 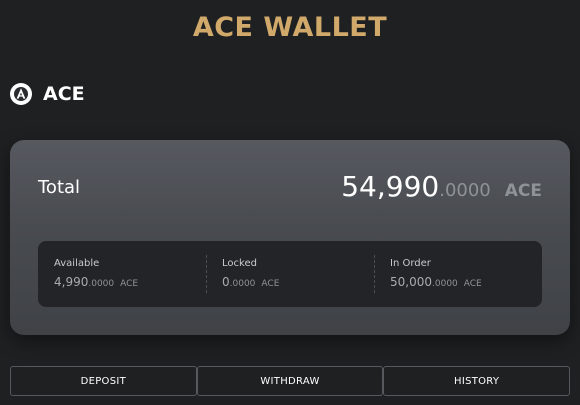 I want to click on stat-label: Locked, so click(x=239, y=263).